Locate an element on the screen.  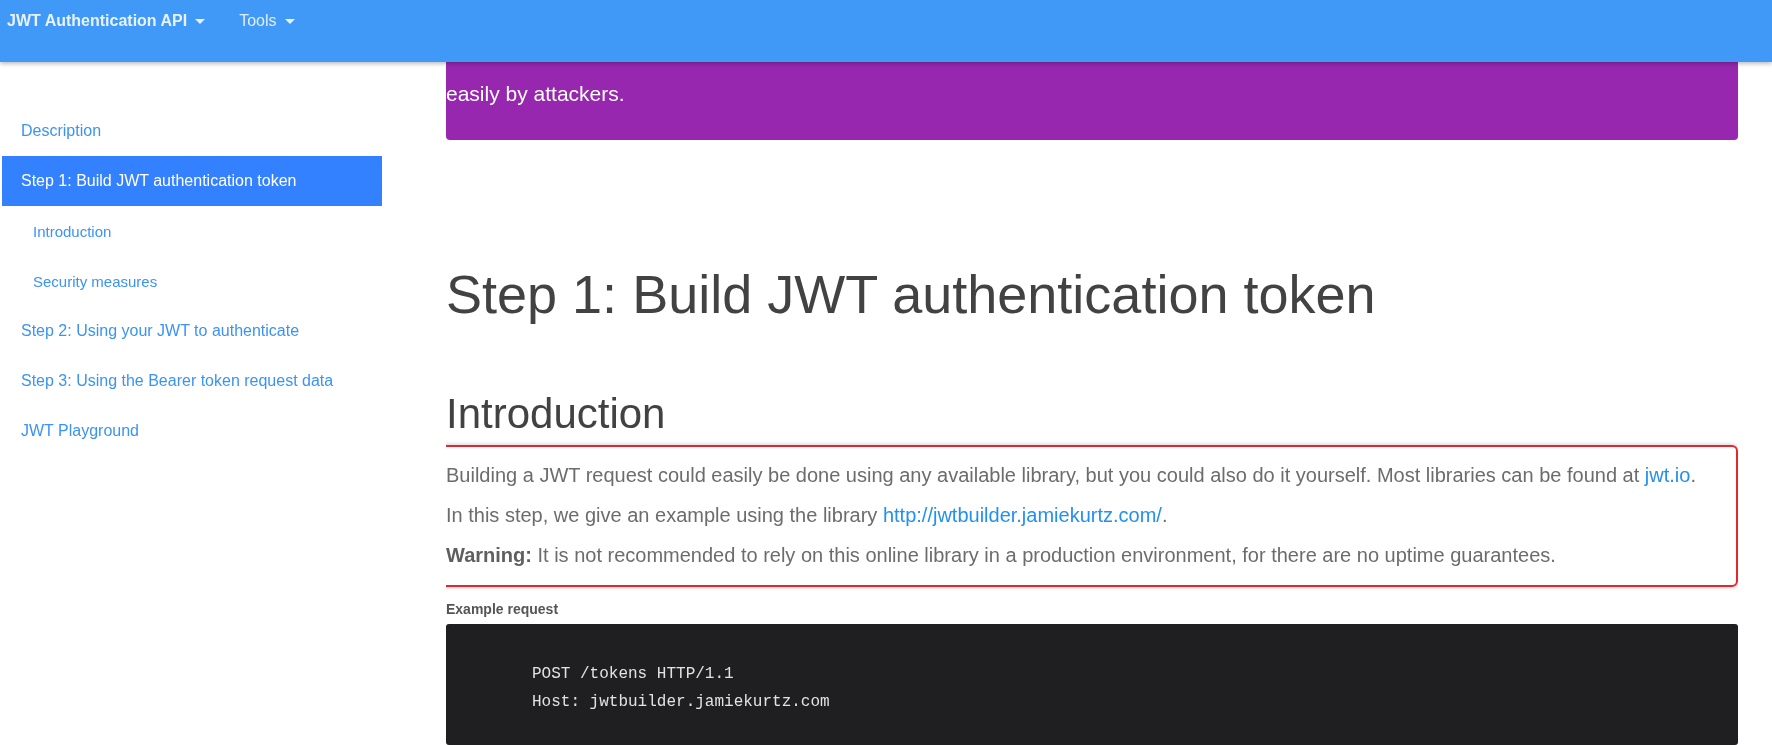
link: http://jwtbuilder.jamiekurtz.com/ is located at coordinates (1022, 515).